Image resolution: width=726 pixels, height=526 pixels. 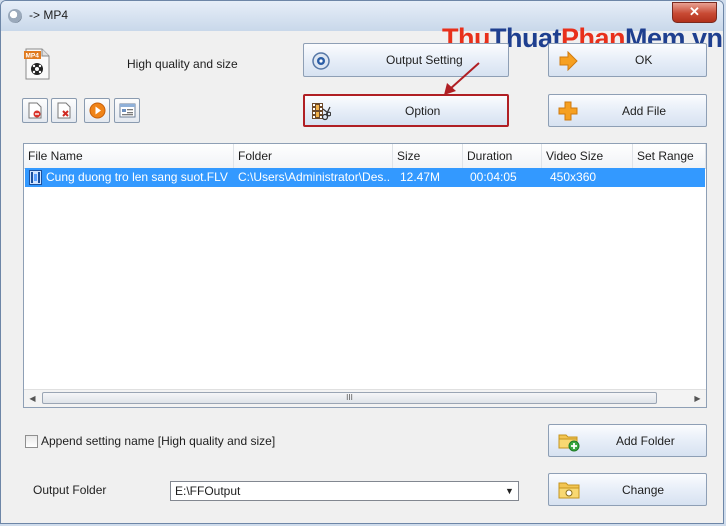 I want to click on film-scissors-icon, so click(x=321, y=112).